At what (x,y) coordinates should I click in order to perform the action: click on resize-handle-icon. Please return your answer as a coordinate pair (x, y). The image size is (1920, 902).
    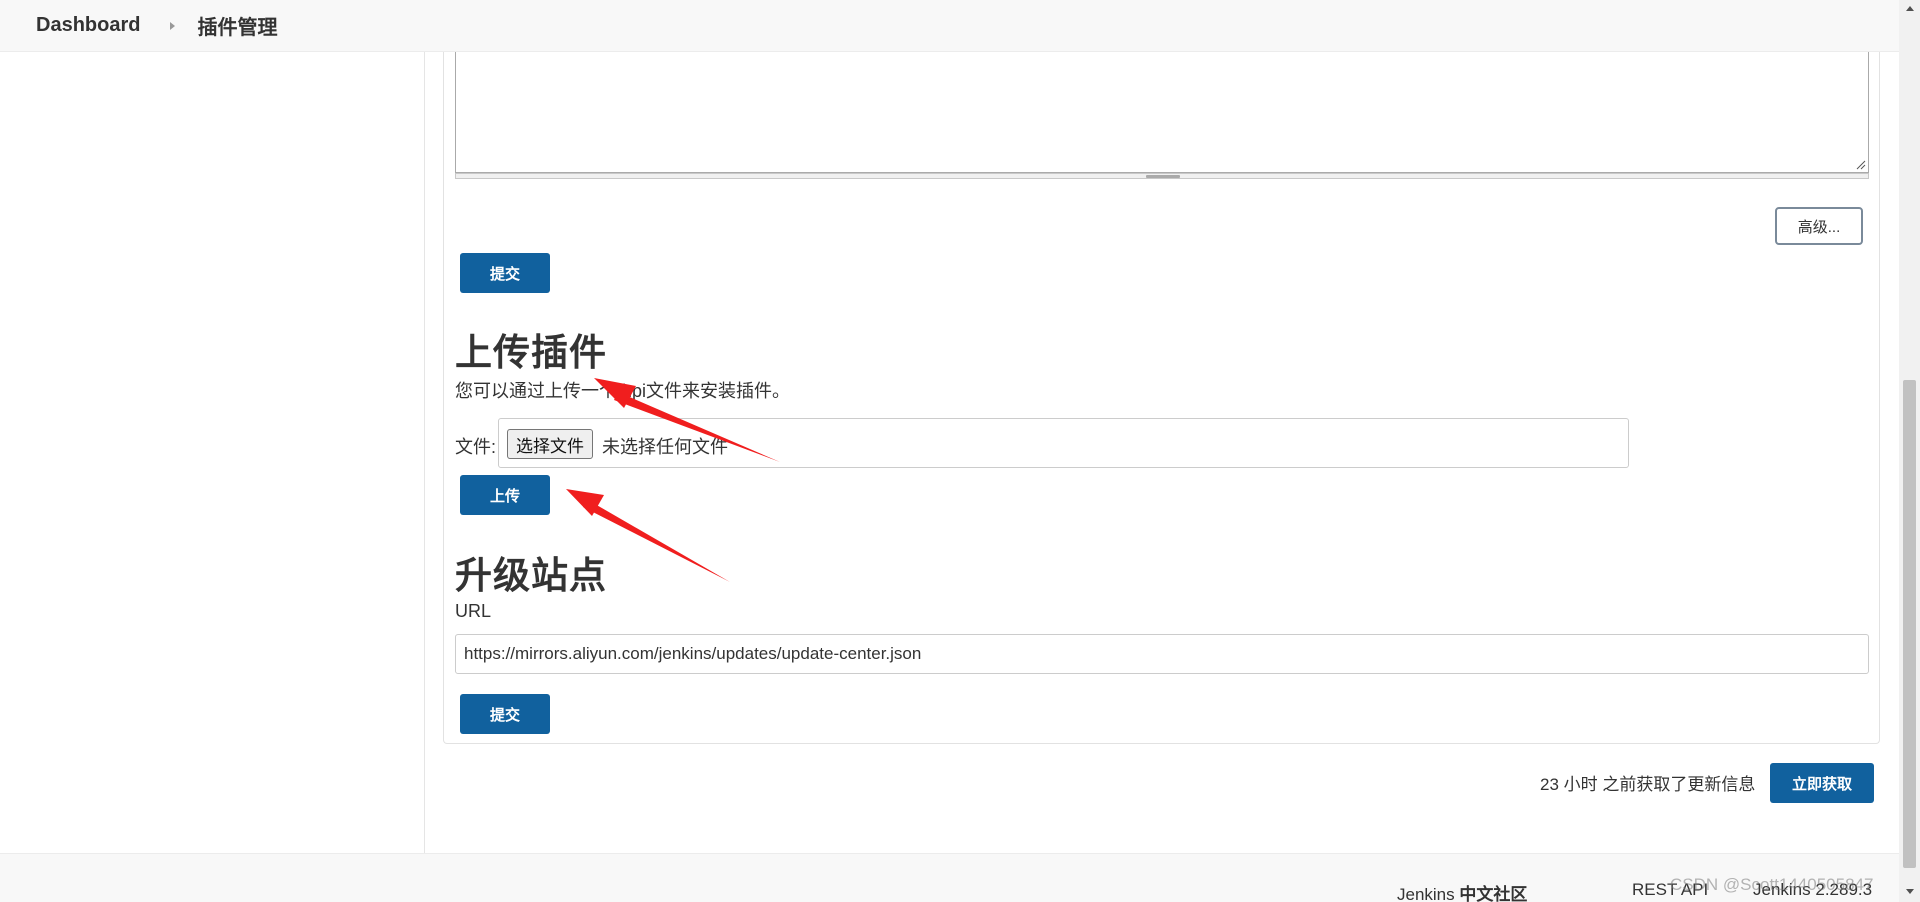
    Looking at the image, I should click on (1163, 176).